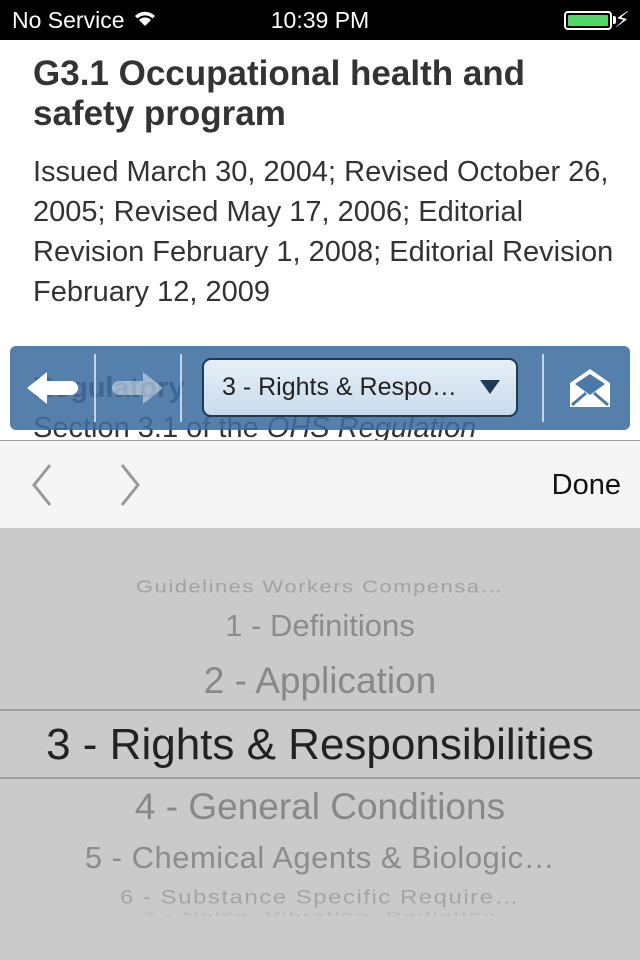  I want to click on forward-button, so click(138, 388).